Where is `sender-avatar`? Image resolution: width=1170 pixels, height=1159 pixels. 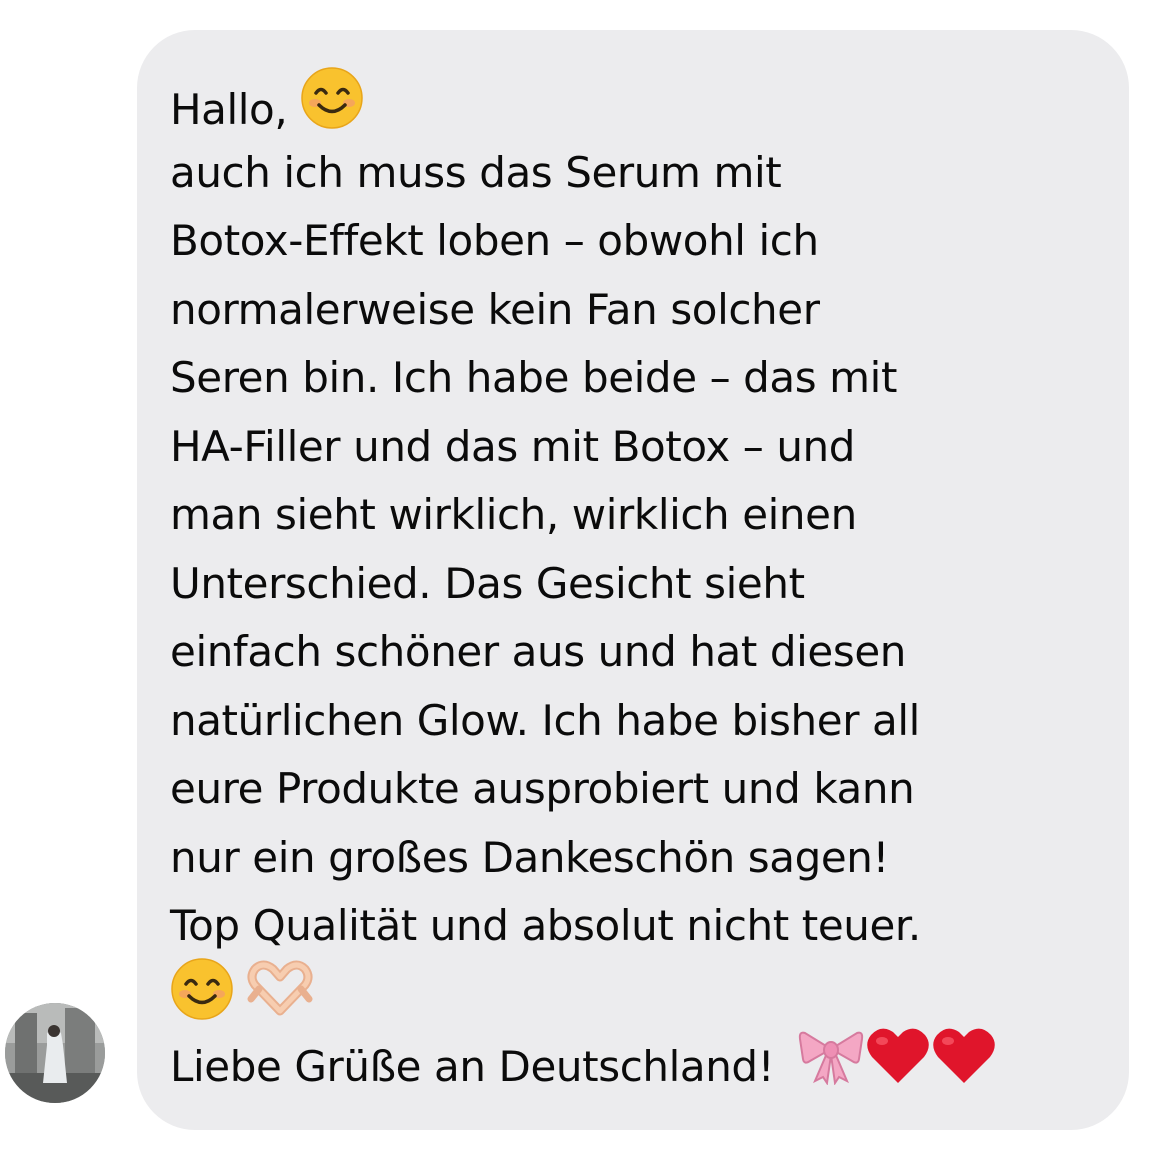
sender-avatar is located at coordinates (55, 1053).